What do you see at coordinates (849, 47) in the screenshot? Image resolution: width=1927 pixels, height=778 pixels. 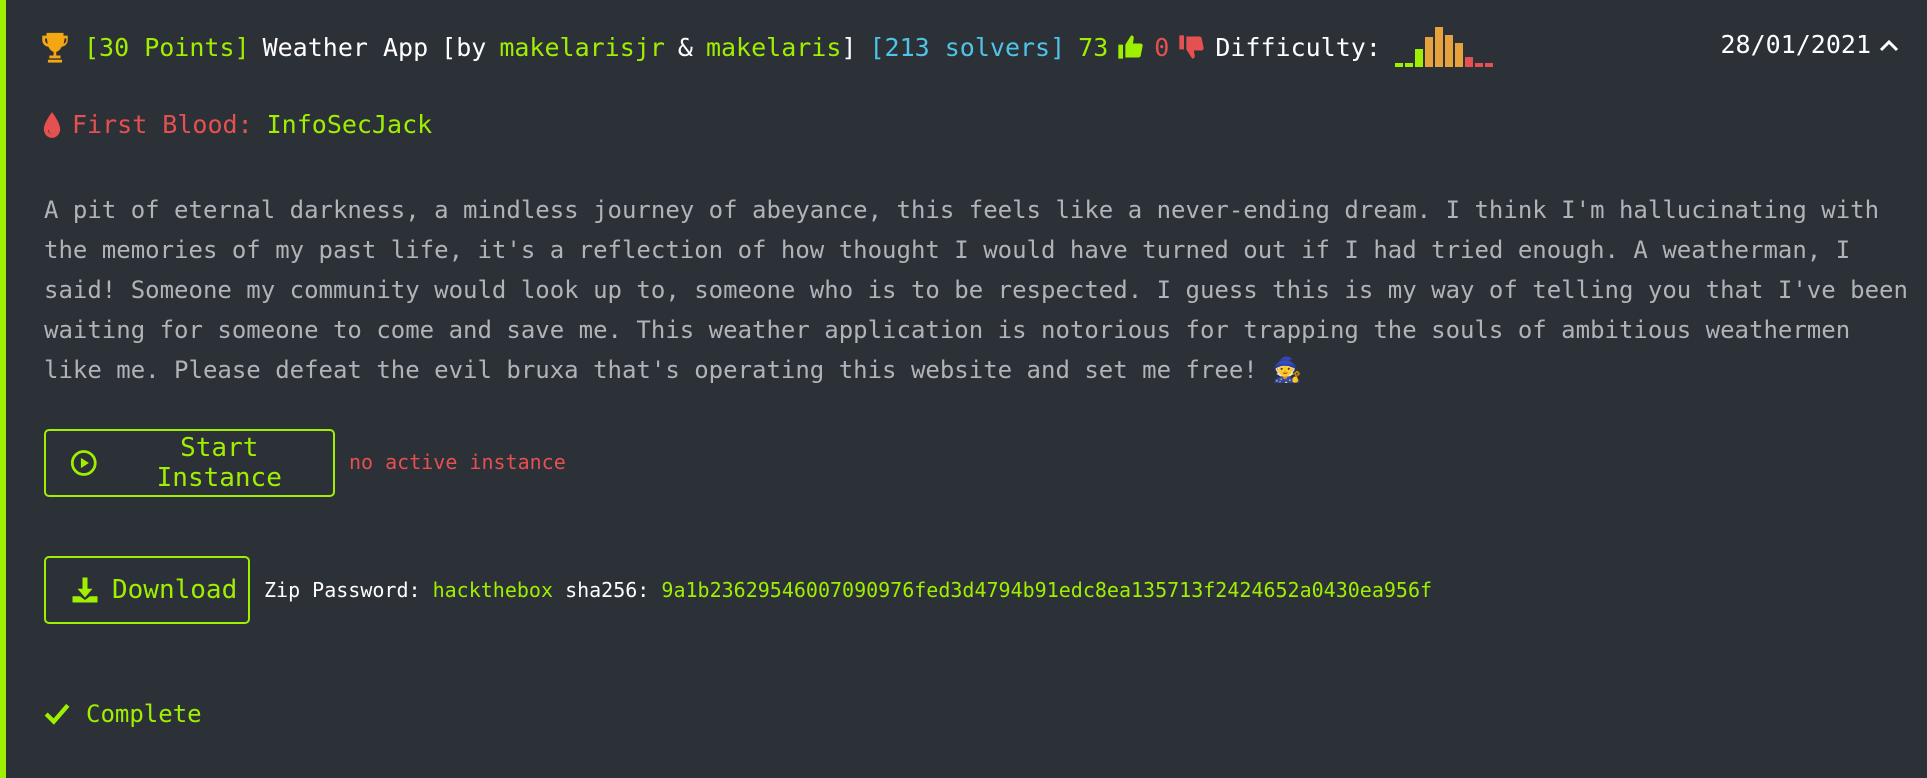 I see `author-suffix: ]` at bounding box center [849, 47].